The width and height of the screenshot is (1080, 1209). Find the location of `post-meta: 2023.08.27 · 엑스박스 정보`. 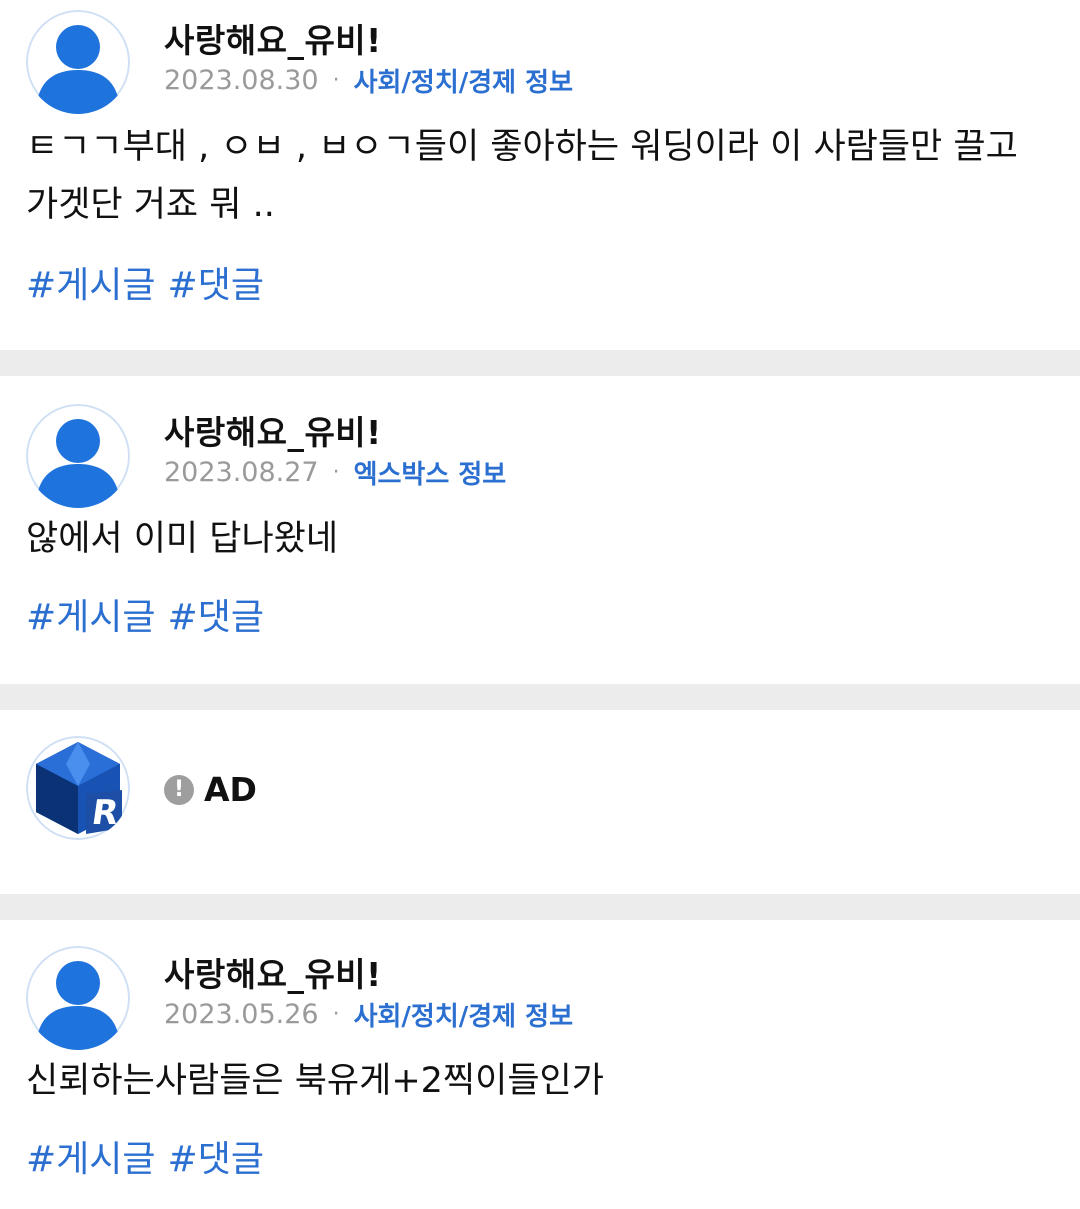

post-meta: 2023.08.27 · 엑스박스 정보 is located at coordinates (335, 472).